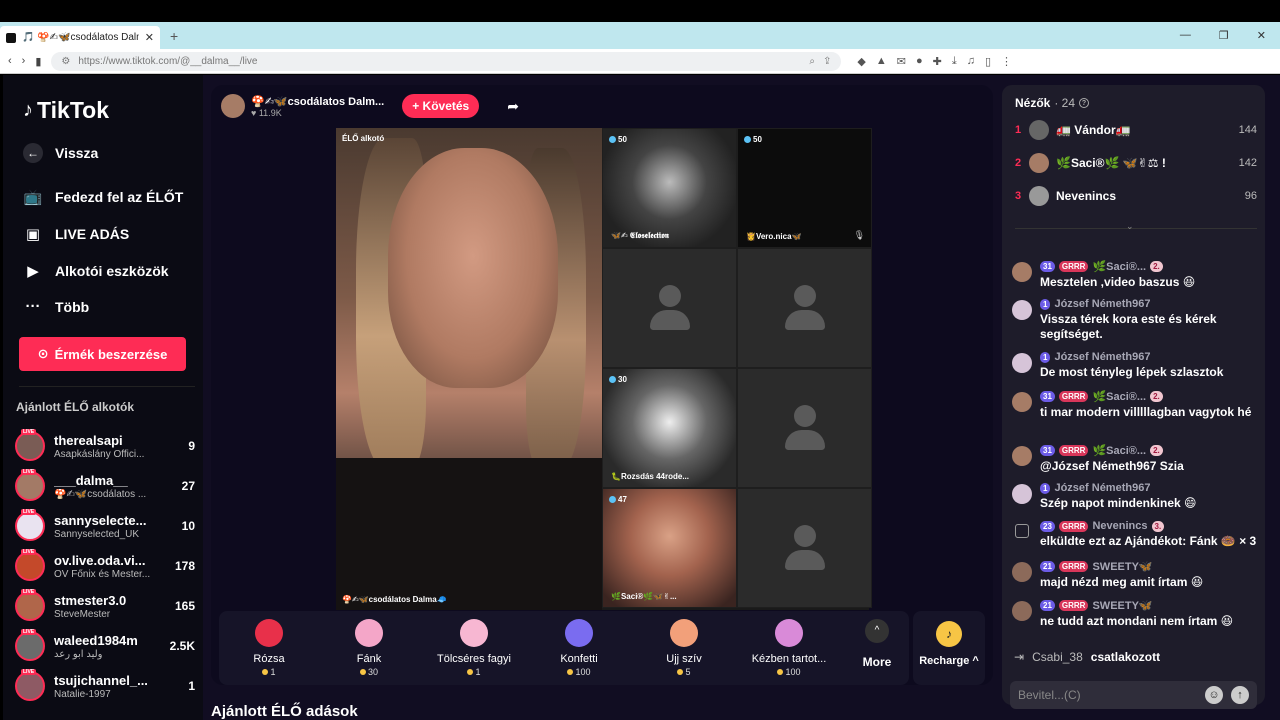 Image resolution: width=1280 pixels, height=720 pixels. Describe the element at coordinates (1137, 621) in the screenshot. I see `chat-text: ne tudd azt mondani nem írtam 😆` at that location.